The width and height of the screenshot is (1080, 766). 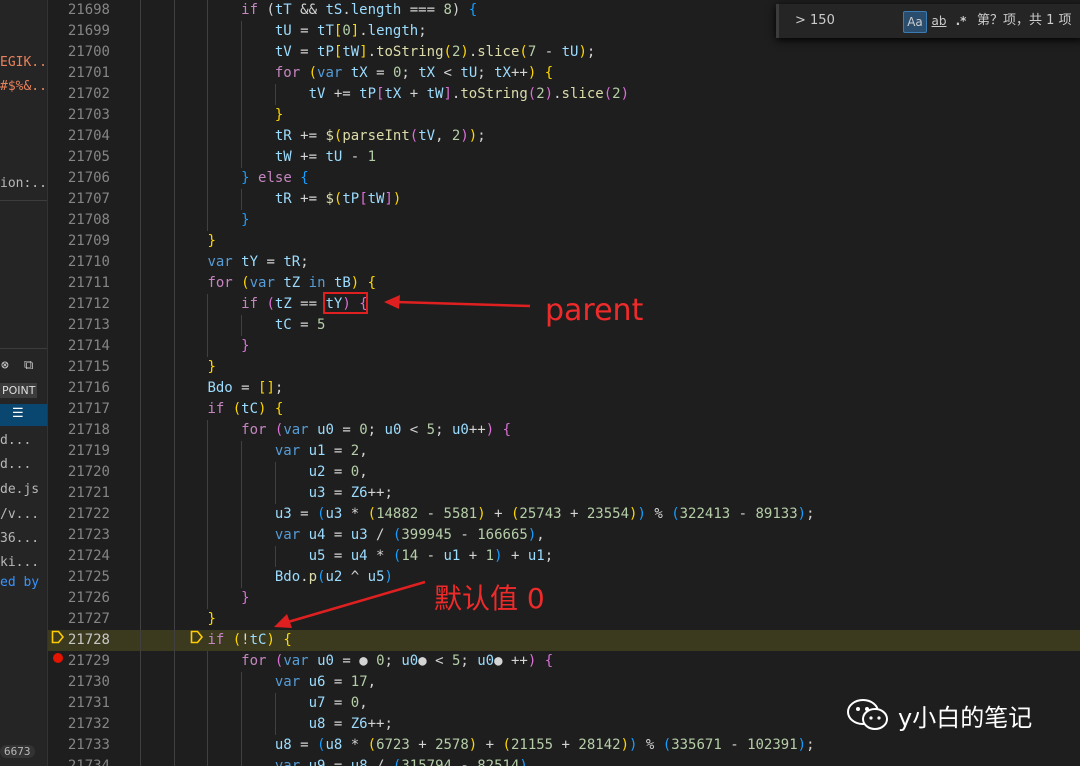 I want to click on watermark: y小白的笔记, so click(x=939, y=715).